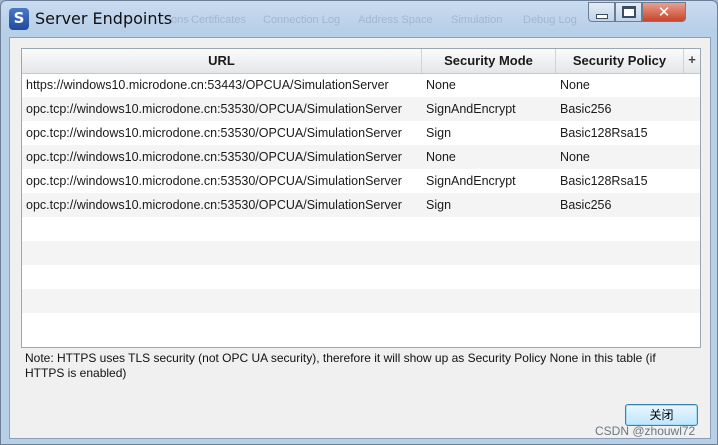 This screenshot has height=445, width=718. Describe the element at coordinates (645, 431) in the screenshot. I see `watermark: CSDN @zhouwl72` at that location.